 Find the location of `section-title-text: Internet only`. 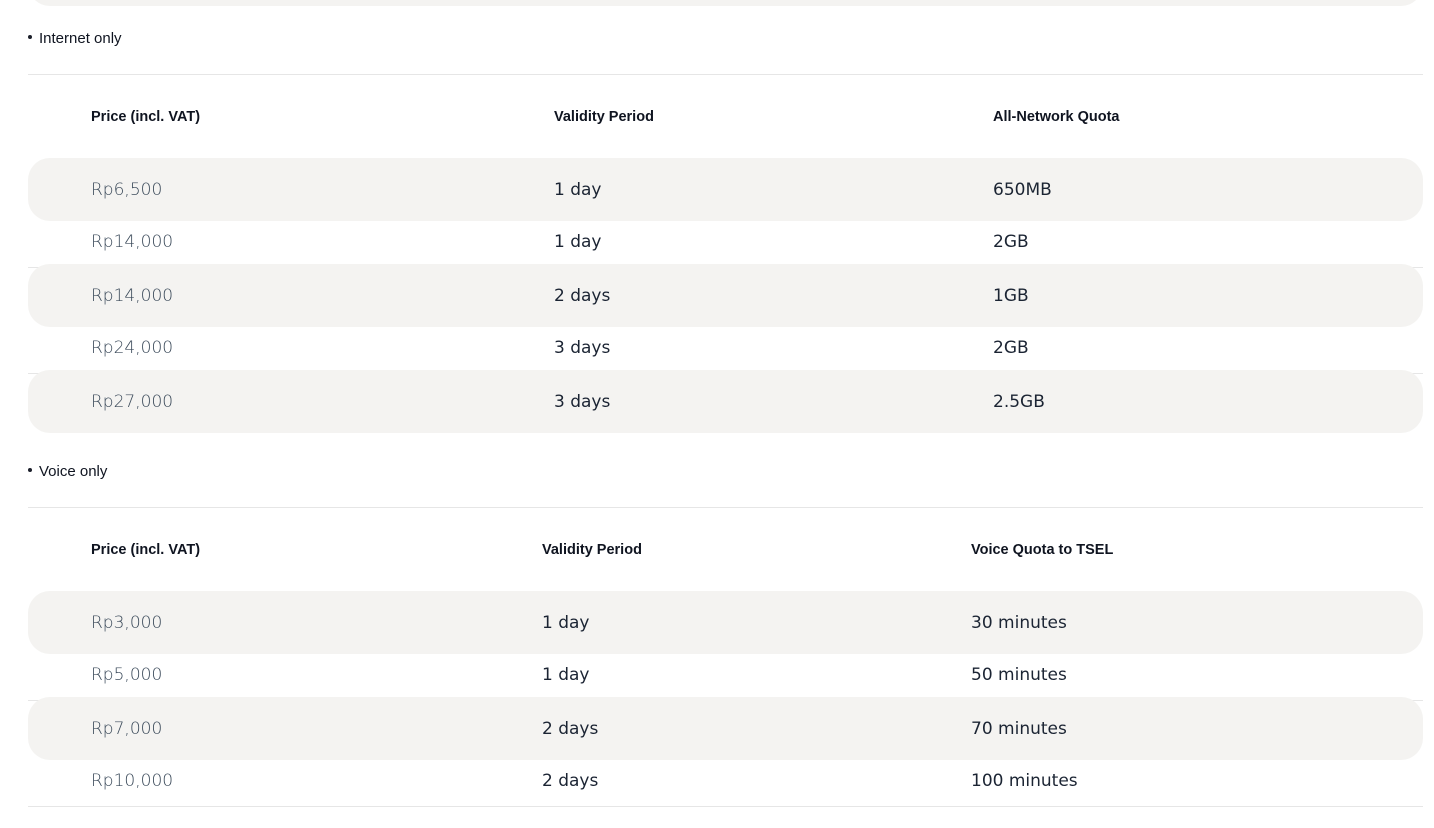

section-title-text: Internet only is located at coordinates (80, 38).